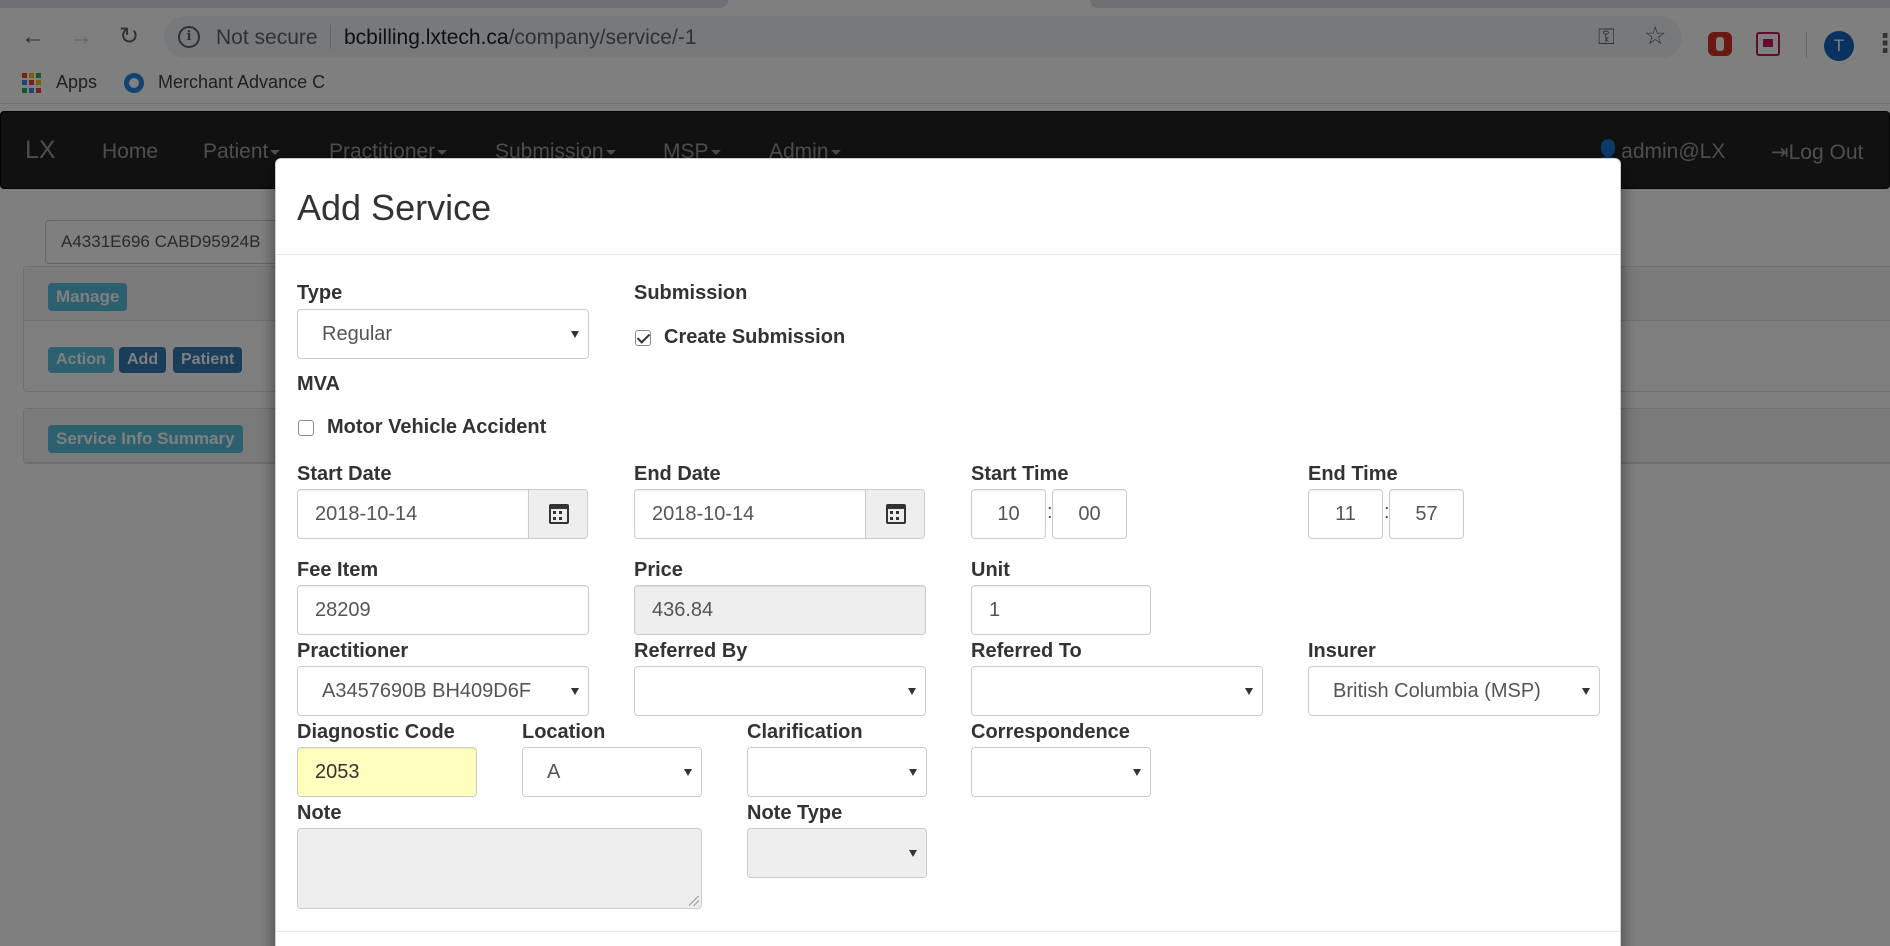  Describe the element at coordinates (780, 610) in the screenshot. I see `price-input: 436.84` at that location.